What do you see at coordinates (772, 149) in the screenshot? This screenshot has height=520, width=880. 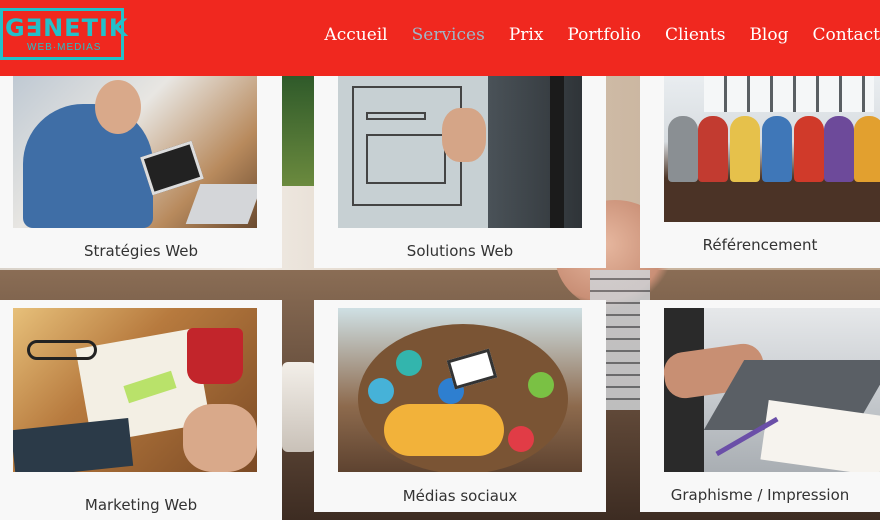 I see `team-photo` at bounding box center [772, 149].